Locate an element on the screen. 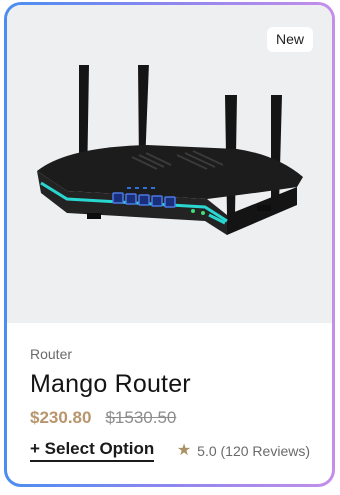  rating: ★ 5.0 (120 Reviews) is located at coordinates (243, 450).